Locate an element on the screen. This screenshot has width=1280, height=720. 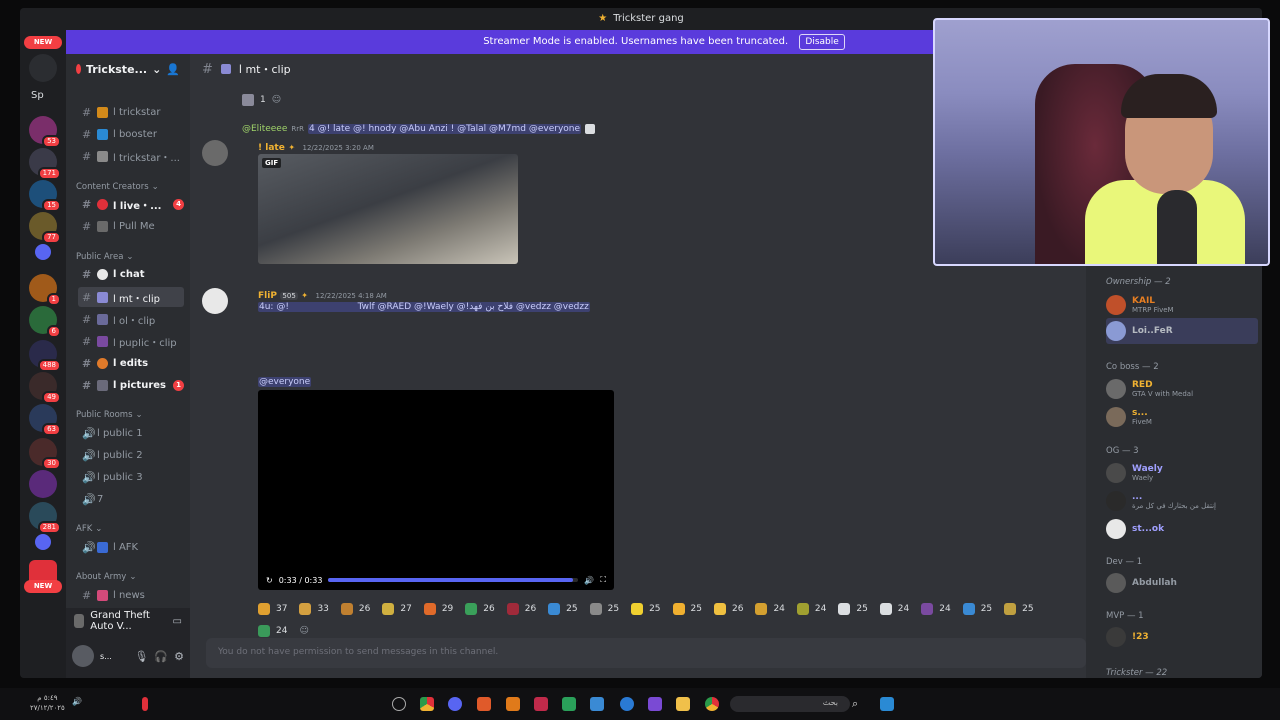
gif-attachment: GIF is located at coordinates (388, 209).